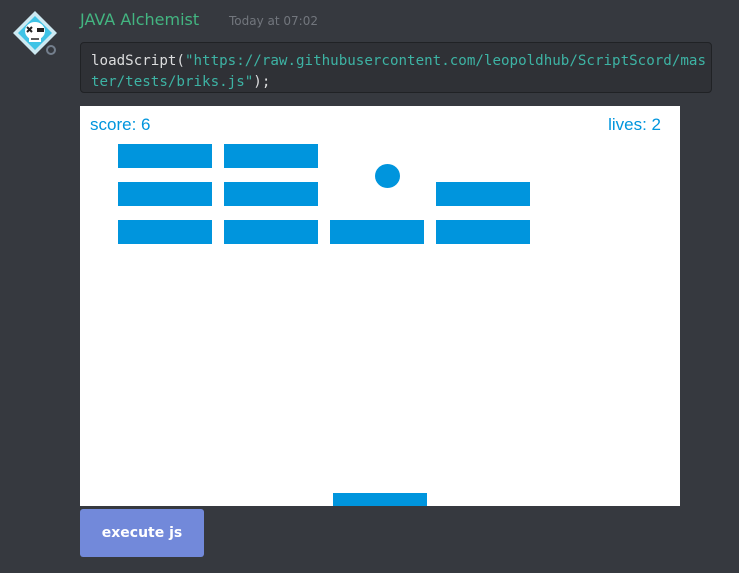 This screenshot has height=573, width=739. I want to click on paddle, so click(380, 499).